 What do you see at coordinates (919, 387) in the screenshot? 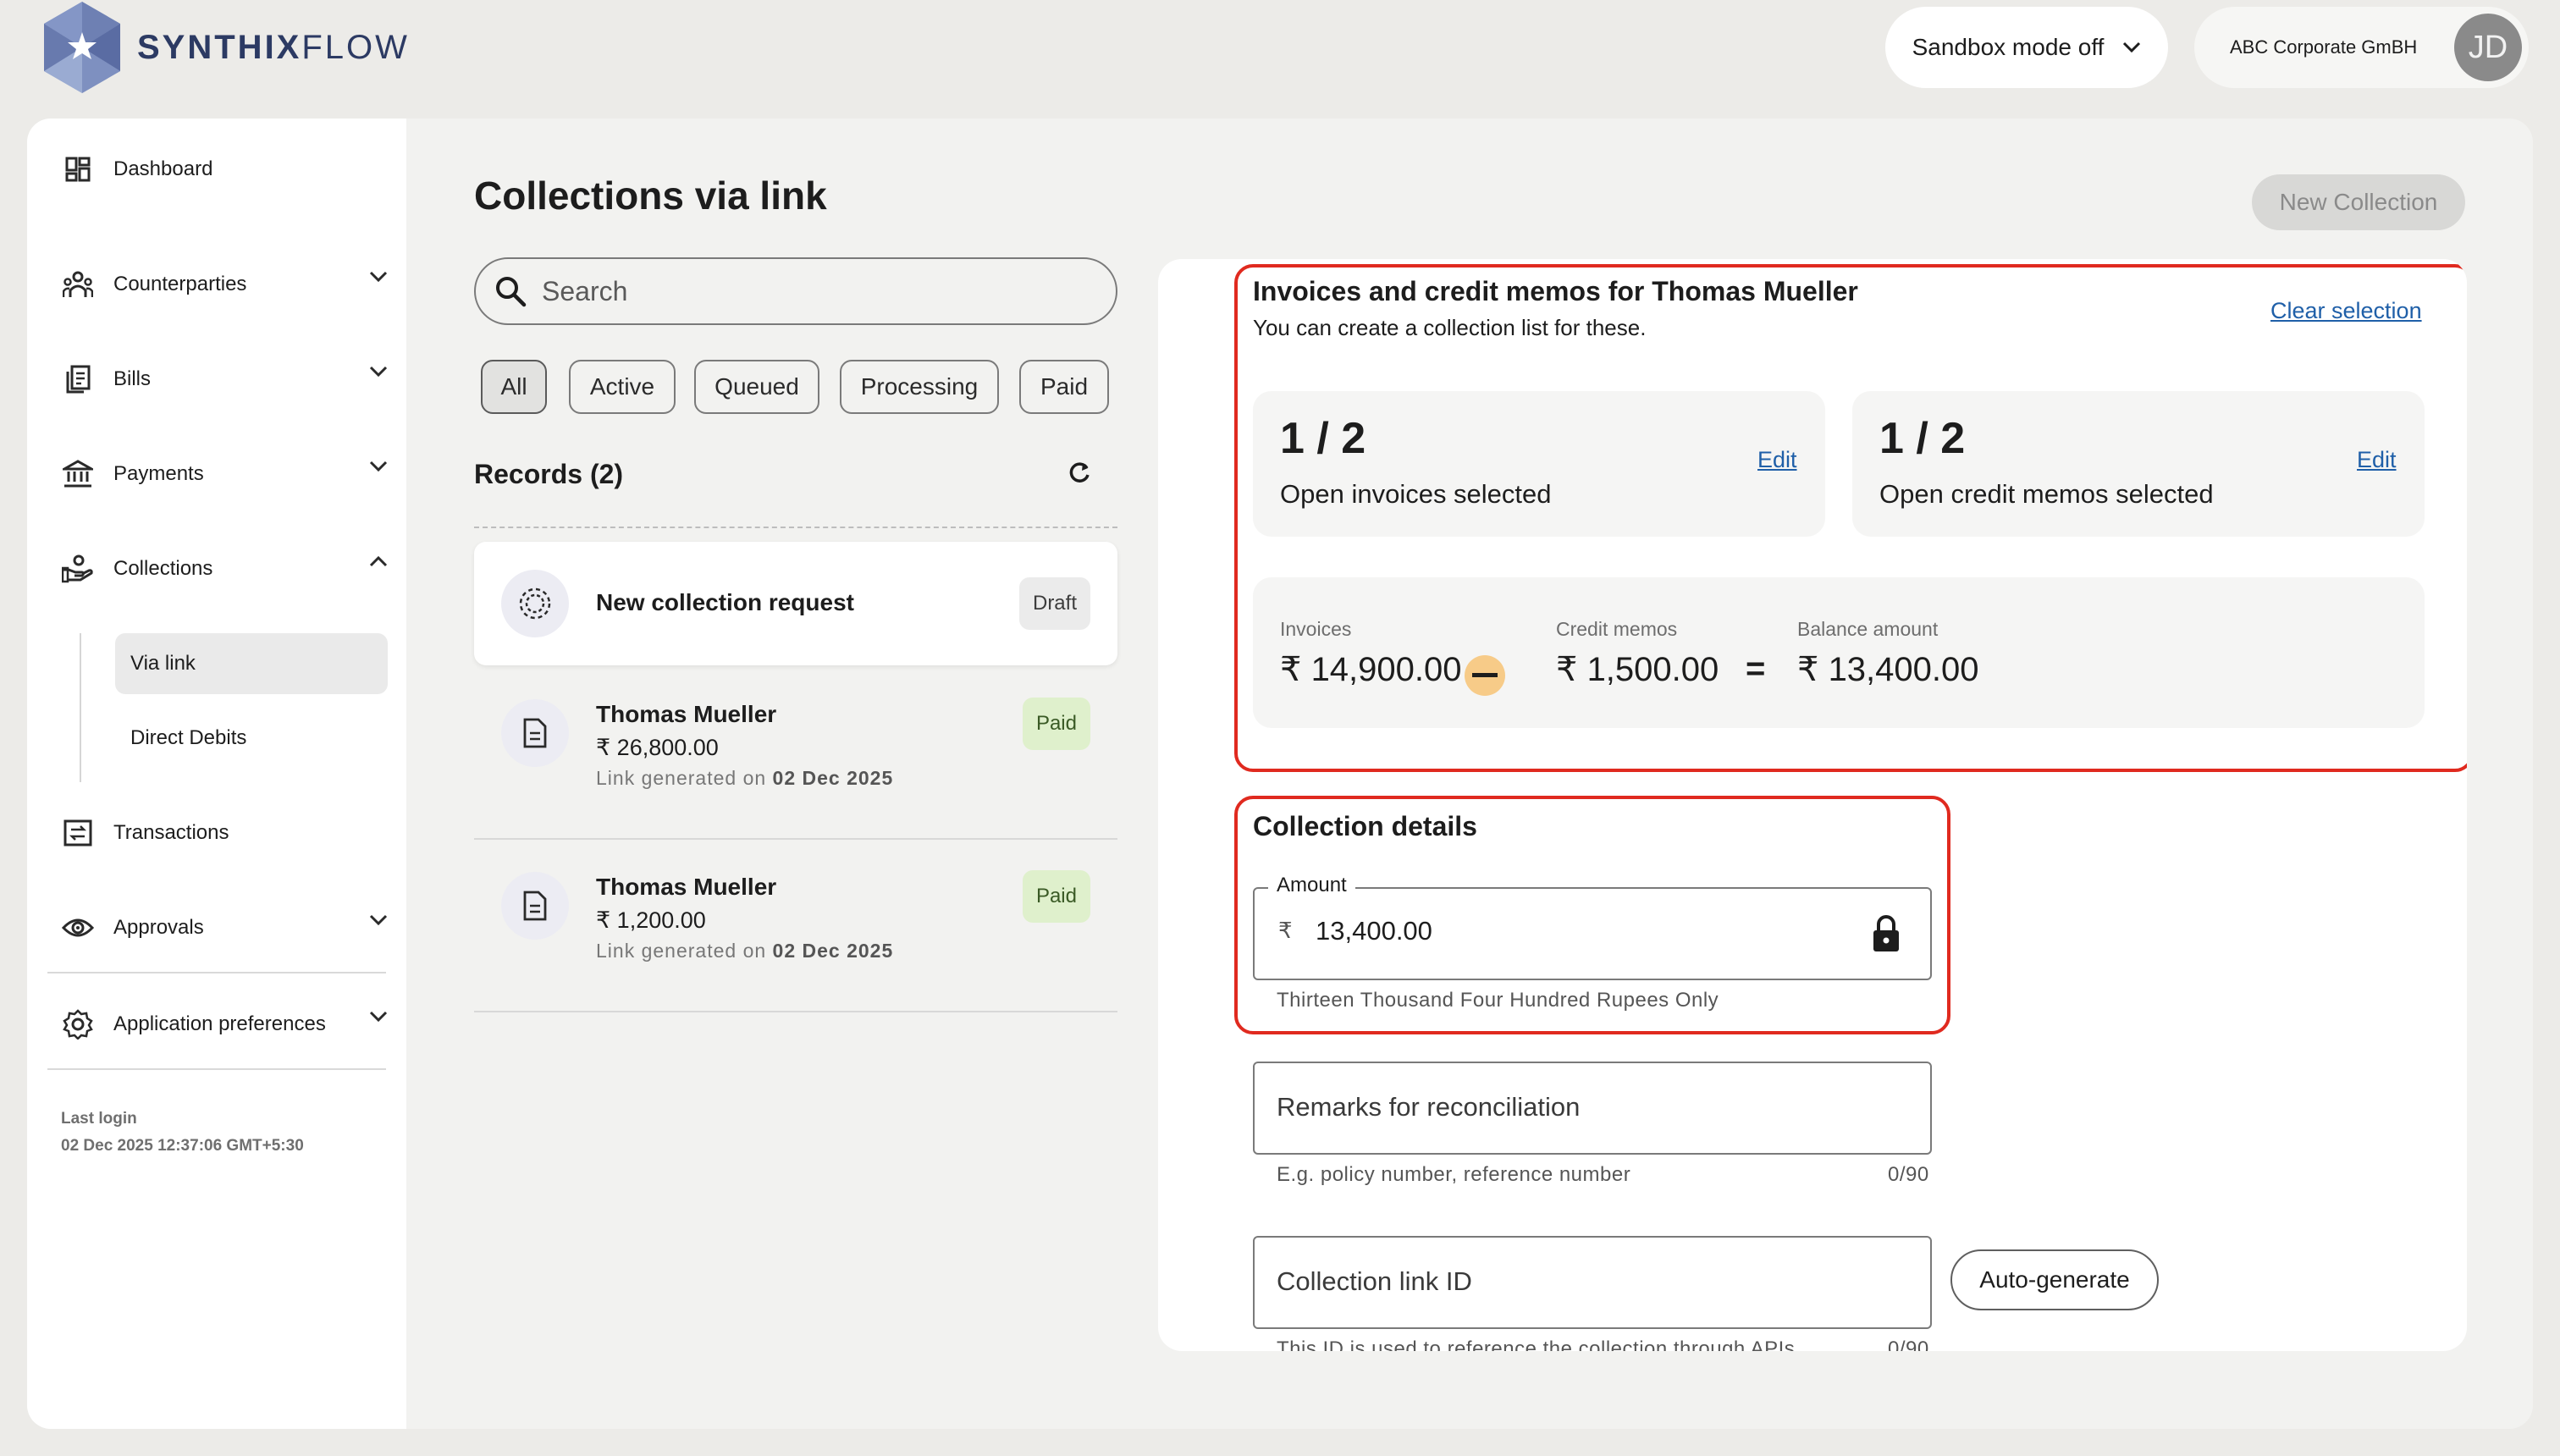
I see `filter-chip-processing: Processing` at bounding box center [919, 387].